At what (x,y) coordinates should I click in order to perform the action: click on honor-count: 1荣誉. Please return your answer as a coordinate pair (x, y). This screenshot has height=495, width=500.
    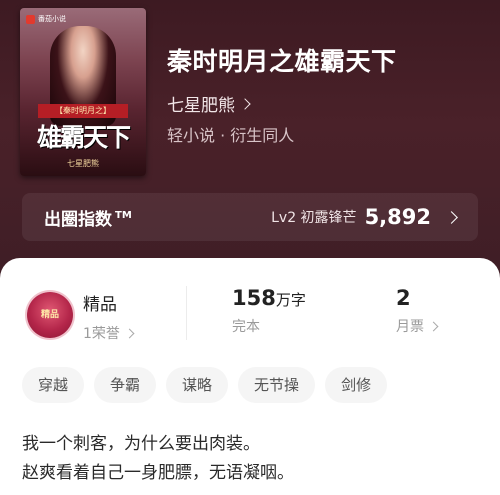
    Looking at the image, I should click on (101, 334).